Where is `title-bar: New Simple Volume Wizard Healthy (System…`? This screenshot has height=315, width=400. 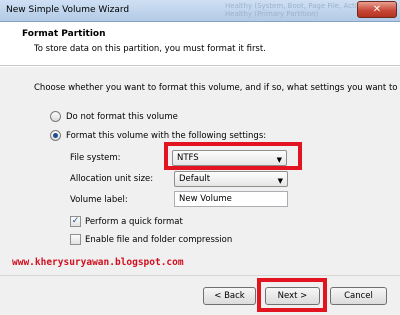 title-bar: New Simple Volume Wizard Healthy (System… is located at coordinates (200, 11).